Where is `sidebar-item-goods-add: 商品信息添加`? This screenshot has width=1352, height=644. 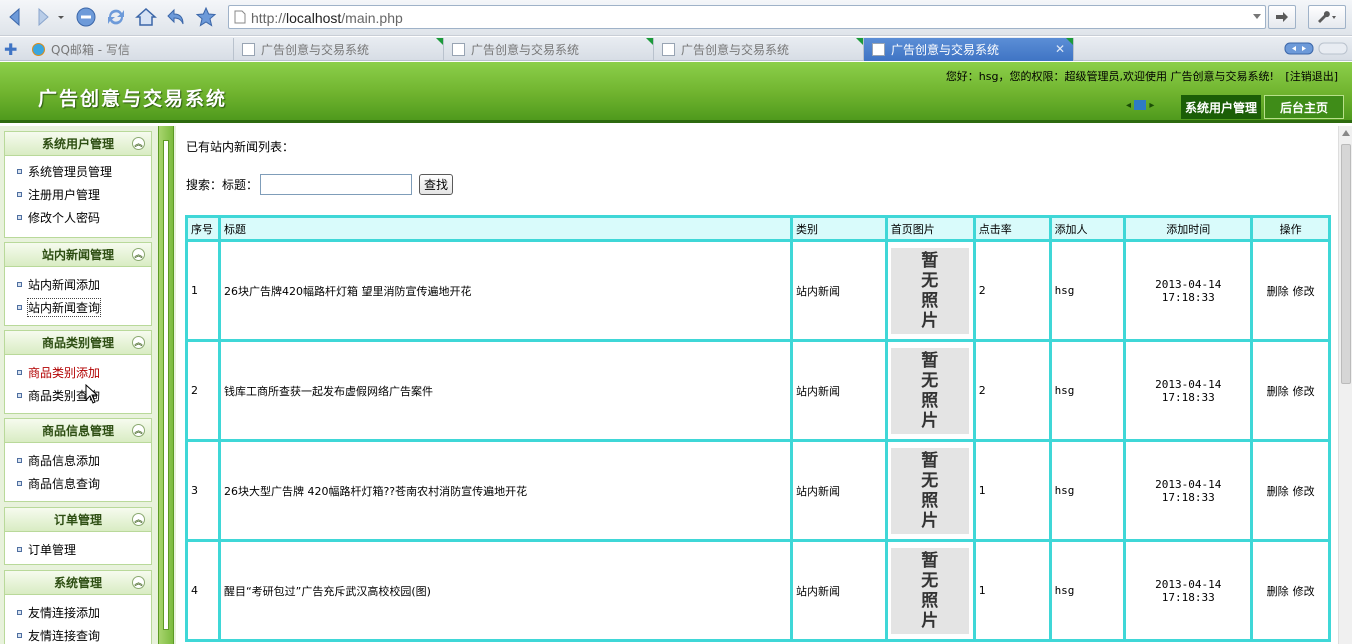 sidebar-item-goods-add: 商品信息添加 is located at coordinates (78, 460).